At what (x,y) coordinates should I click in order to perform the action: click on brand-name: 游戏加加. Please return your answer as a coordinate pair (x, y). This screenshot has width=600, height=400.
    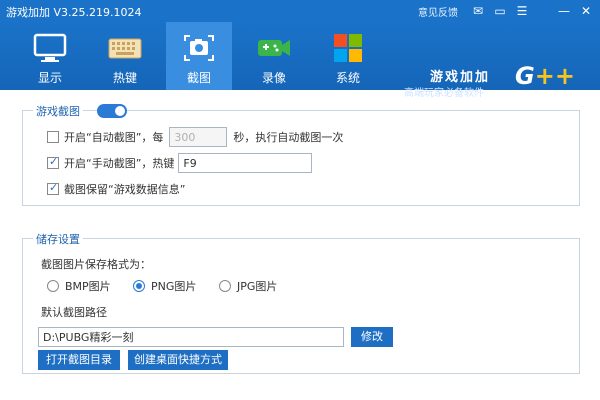
    Looking at the image, I should click on (460, 77).